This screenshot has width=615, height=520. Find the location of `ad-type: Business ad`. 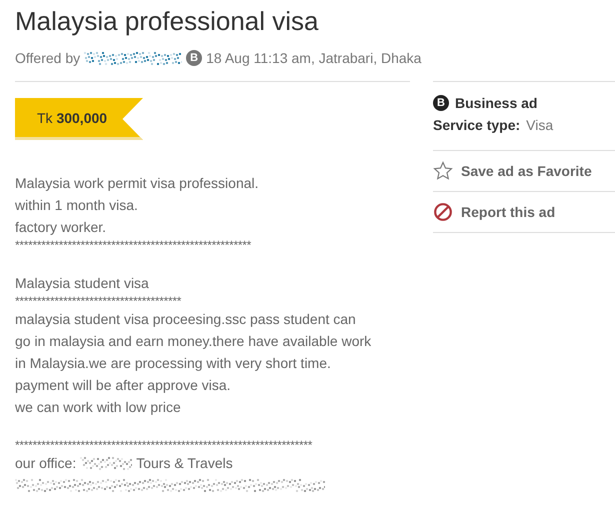

ad-type: Business ad is located at coordinates (496, 103).